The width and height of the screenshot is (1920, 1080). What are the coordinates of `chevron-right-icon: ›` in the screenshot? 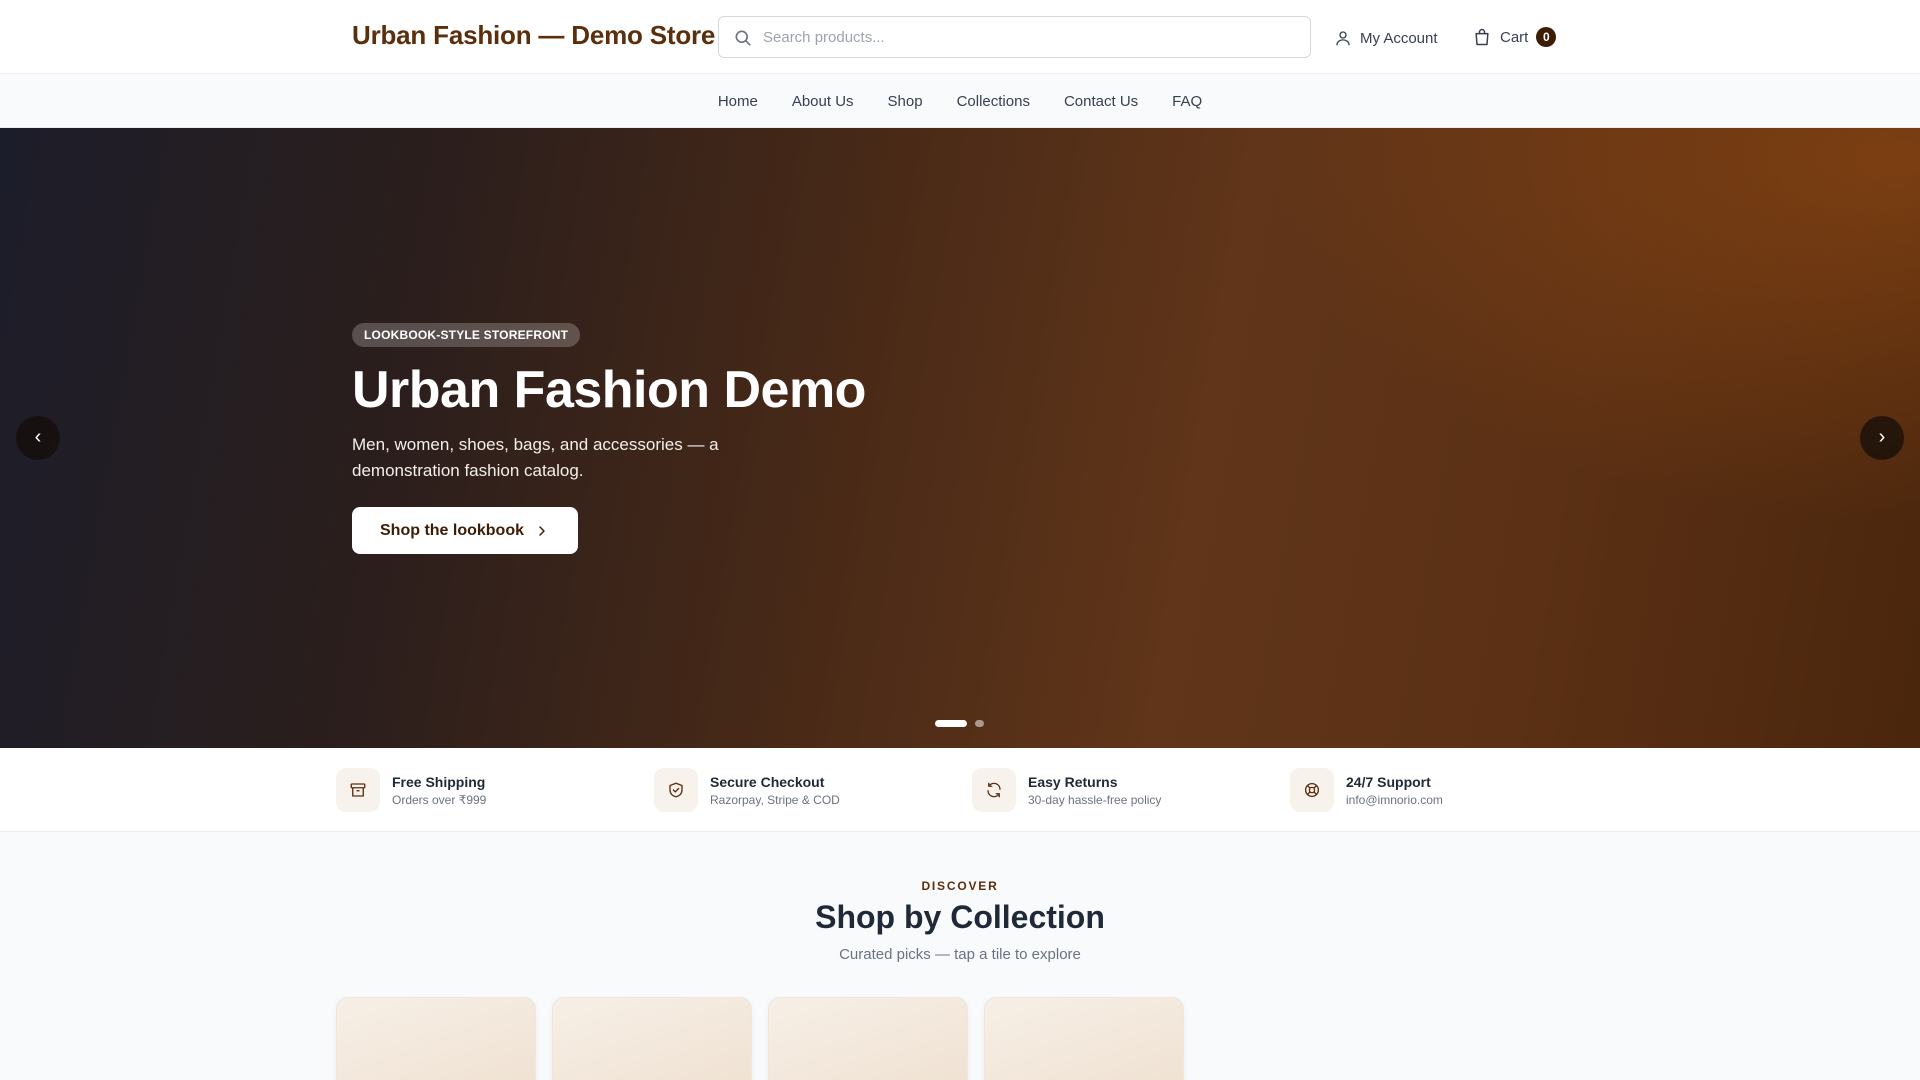 It's located at (1882, 437).